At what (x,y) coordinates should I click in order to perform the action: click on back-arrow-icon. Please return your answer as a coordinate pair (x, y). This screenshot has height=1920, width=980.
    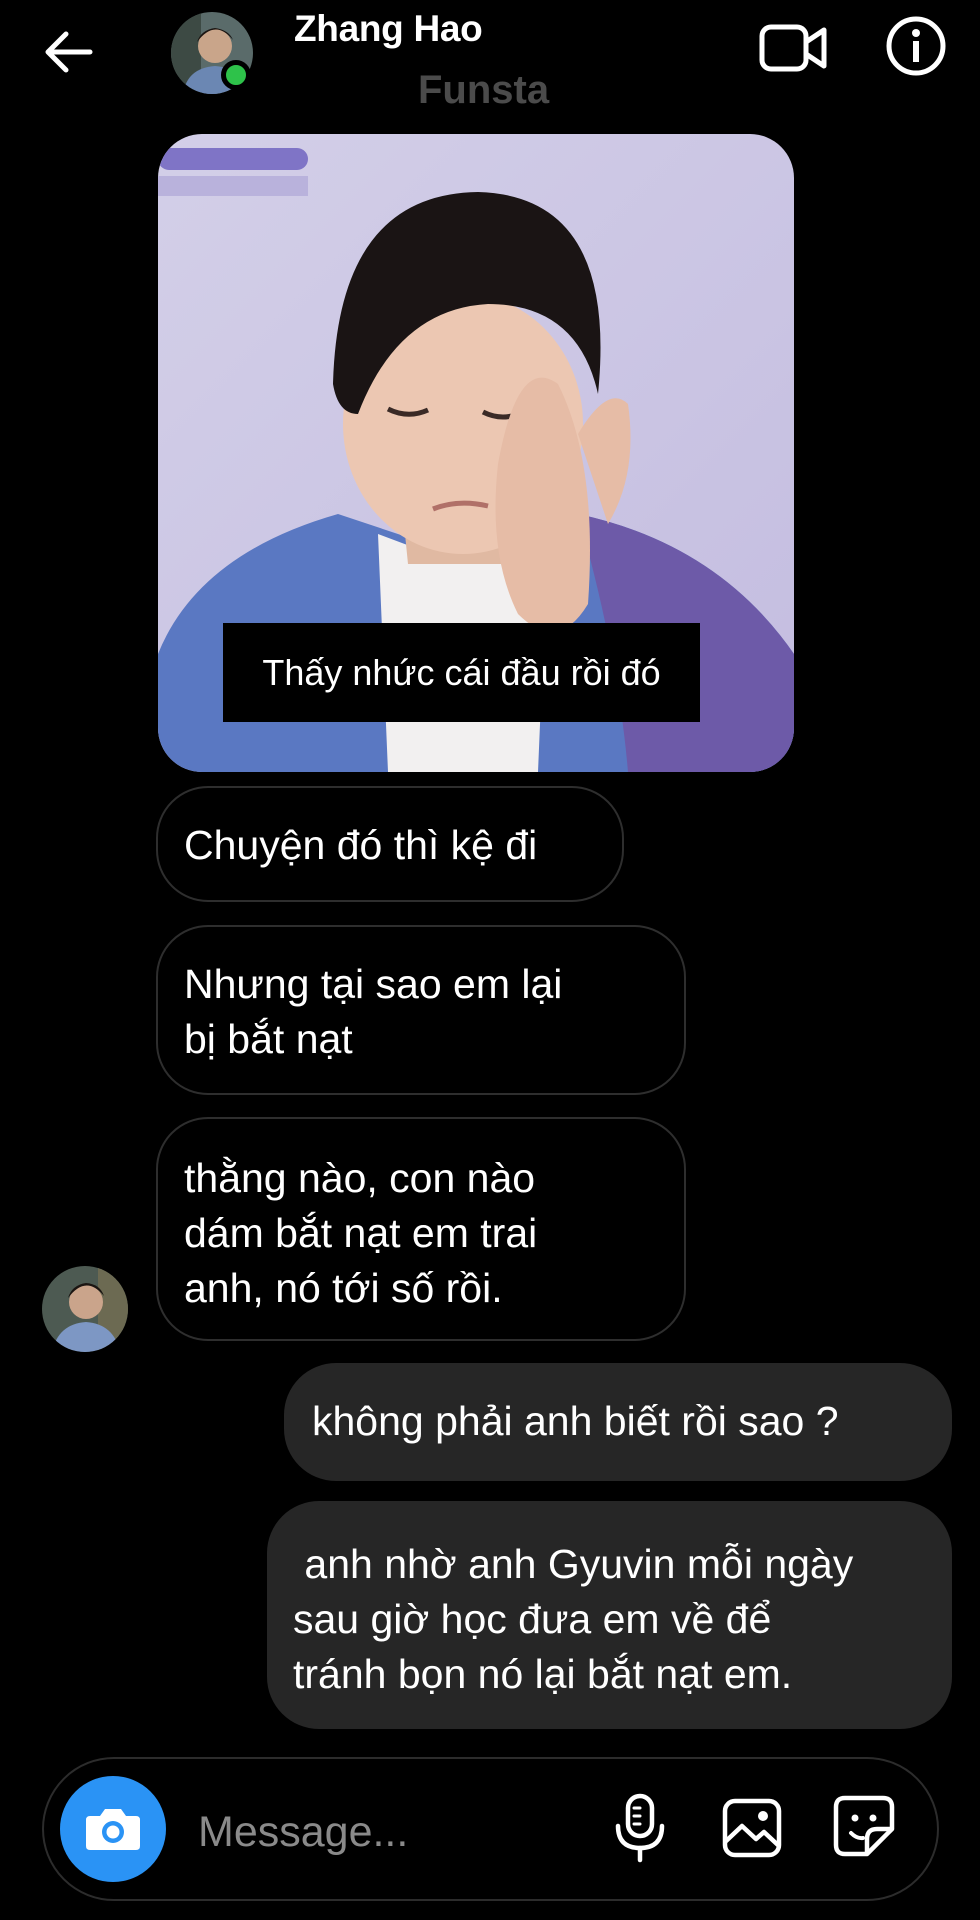
    Looking at the image, I should click on (69, 52).